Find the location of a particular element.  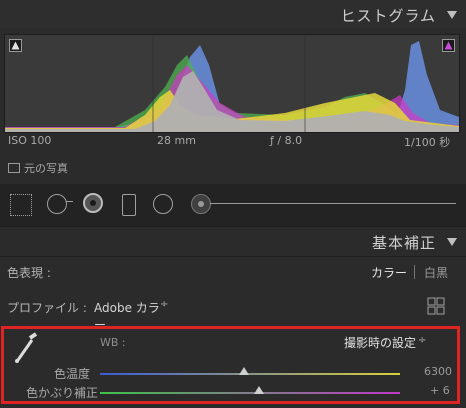

wb-eyedropper-icon is located at coordinates (25, 348).